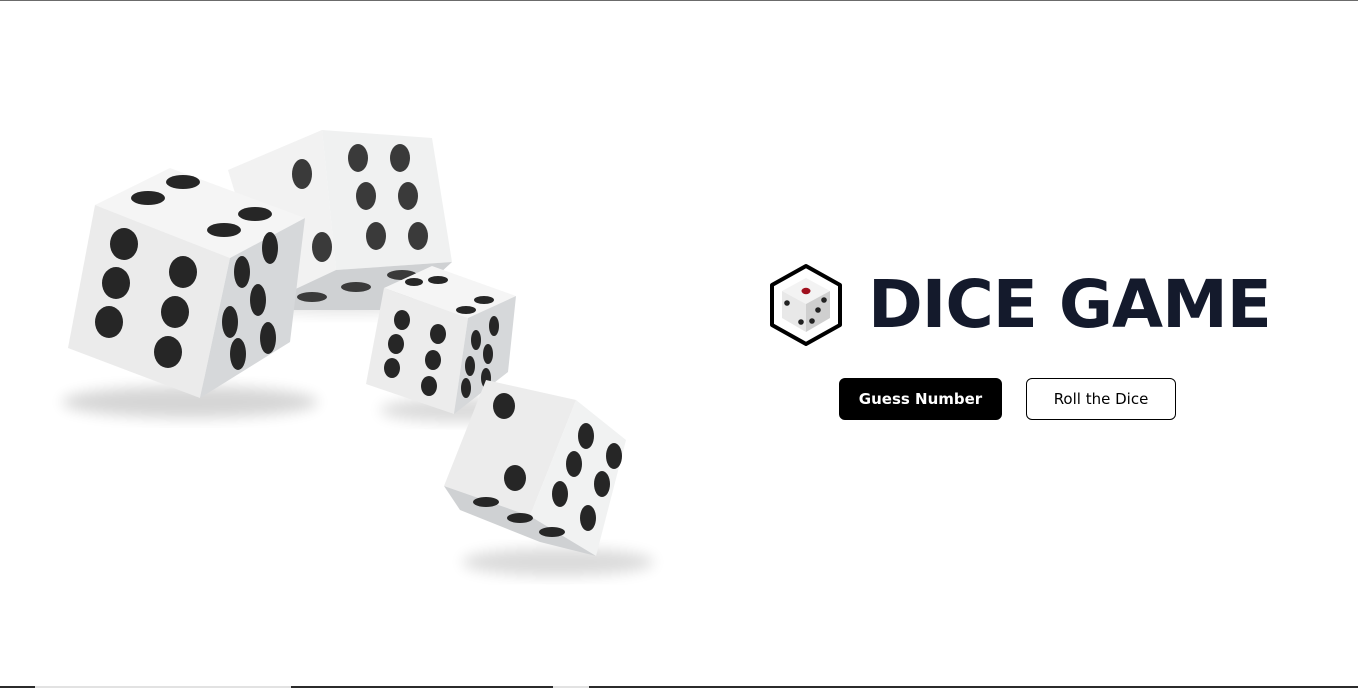  Describe the element at coordinates (920, 399) in the screenshot. I see `guess-number-button: Guess Number` at that location.